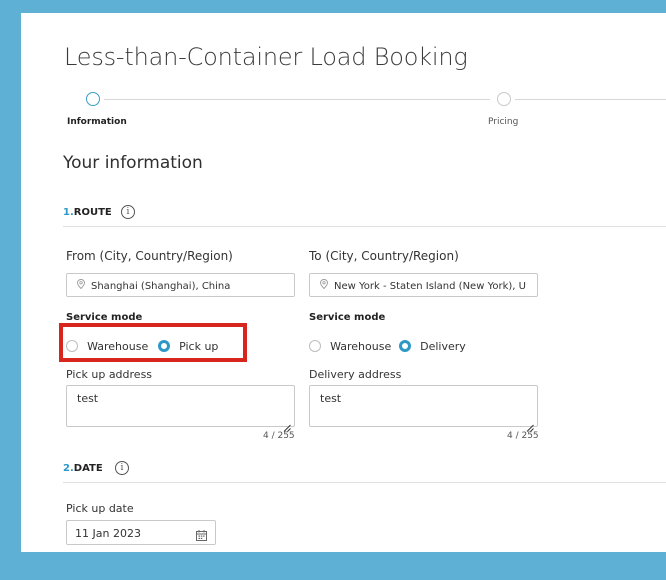 The height and width of the screenshot is (580, 666). I want to click on to-input: New York - Staten Island (New York), U, so click(423, 285).